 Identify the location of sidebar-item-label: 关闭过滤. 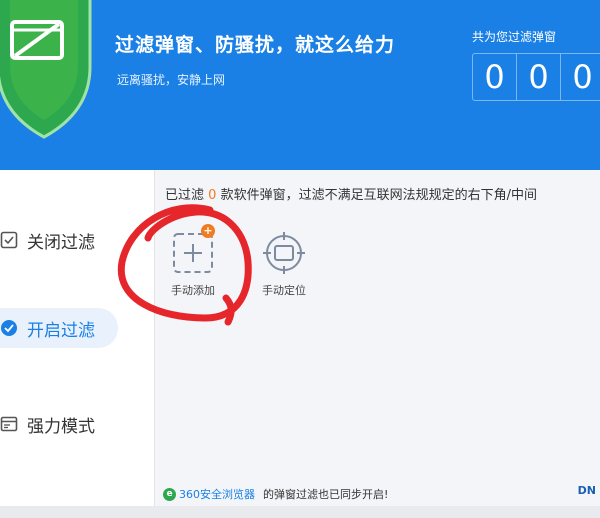
(61, 242).